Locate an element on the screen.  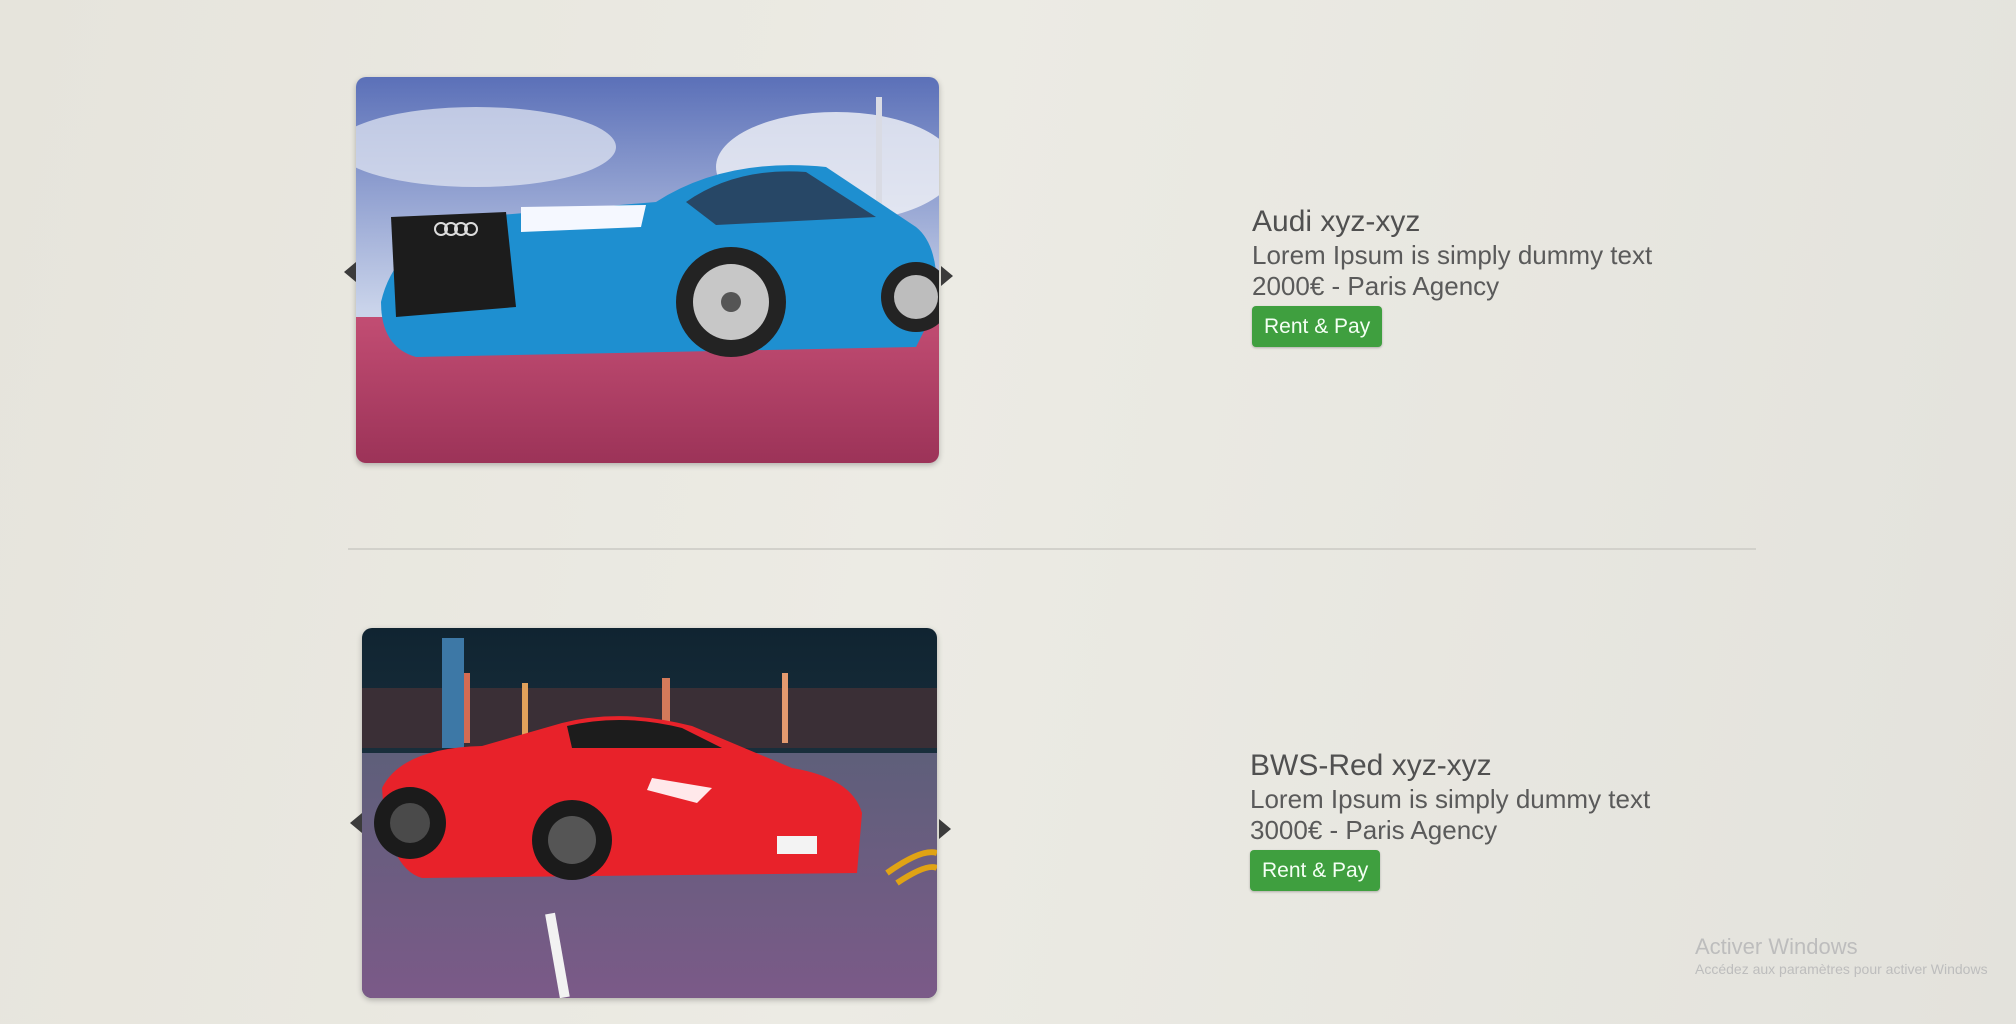
car-photo-audi is located at coordinates (647, 270).